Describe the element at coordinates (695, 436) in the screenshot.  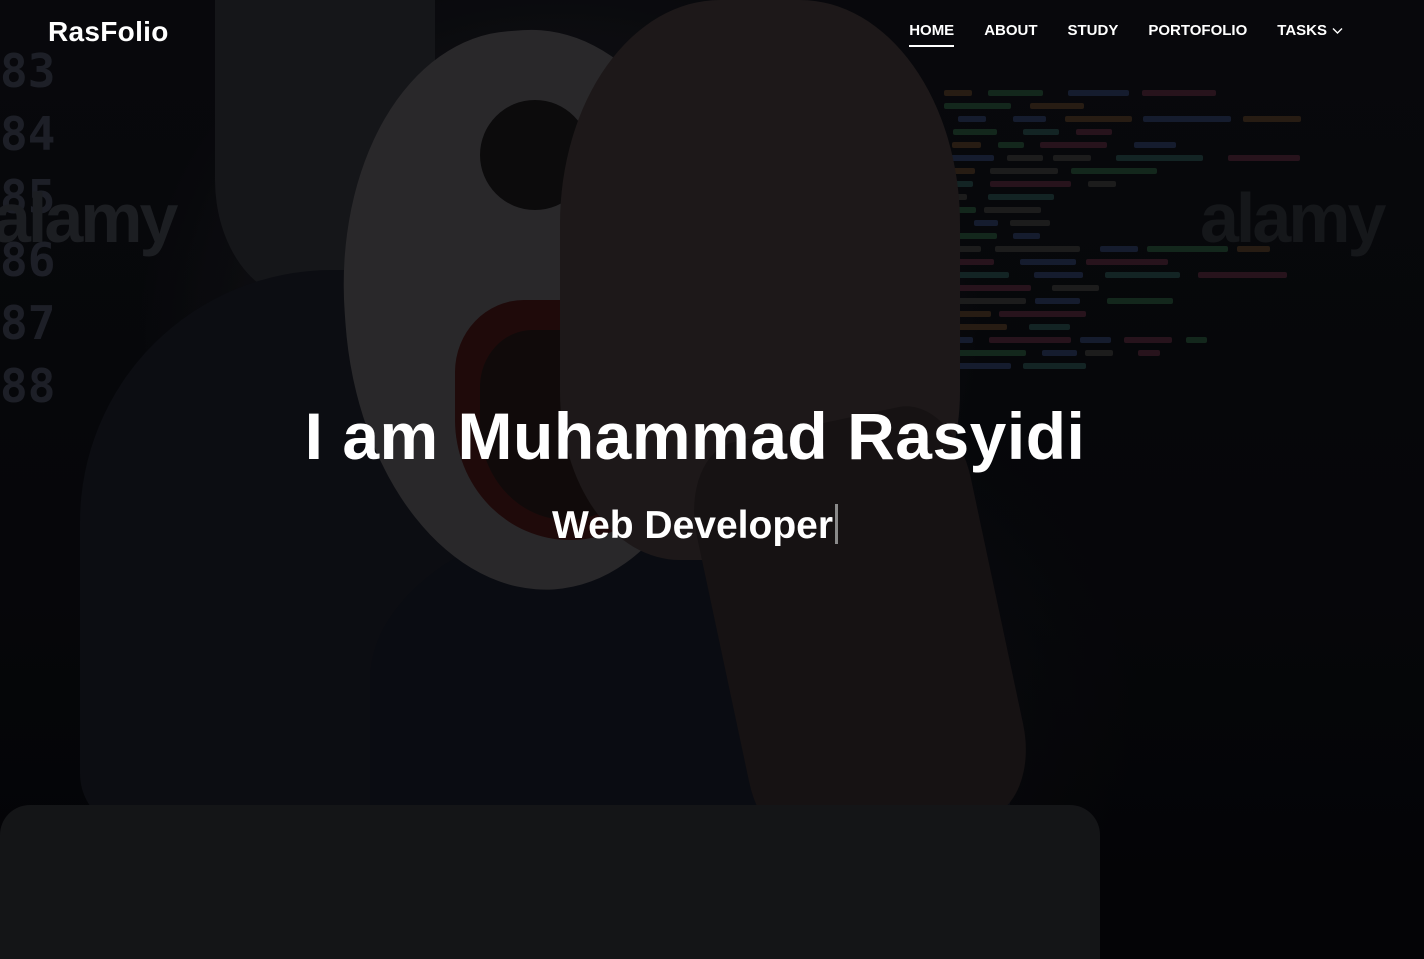
I see `hero-title: I am Muhammad Rasyidi` at that location.